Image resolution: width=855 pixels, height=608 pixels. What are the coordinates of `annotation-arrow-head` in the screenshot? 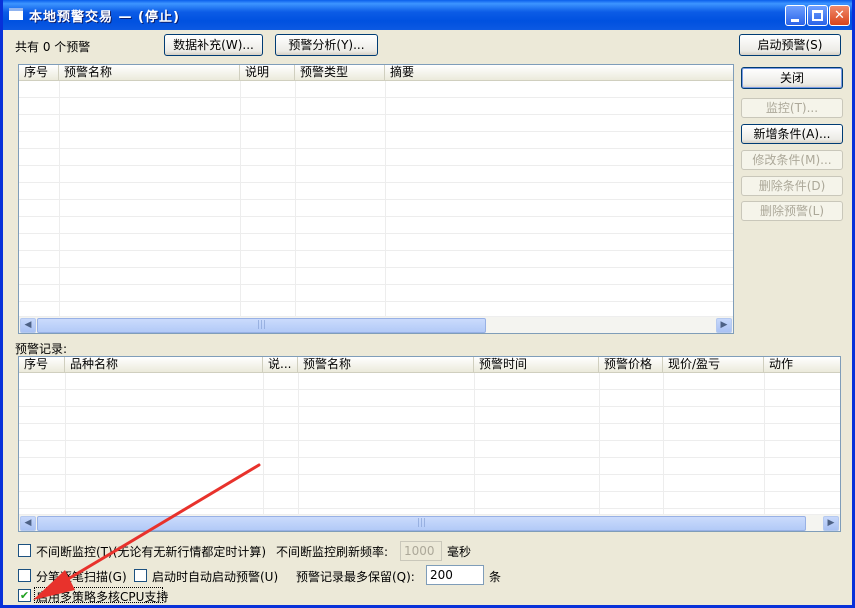 It's located at (54, 585).